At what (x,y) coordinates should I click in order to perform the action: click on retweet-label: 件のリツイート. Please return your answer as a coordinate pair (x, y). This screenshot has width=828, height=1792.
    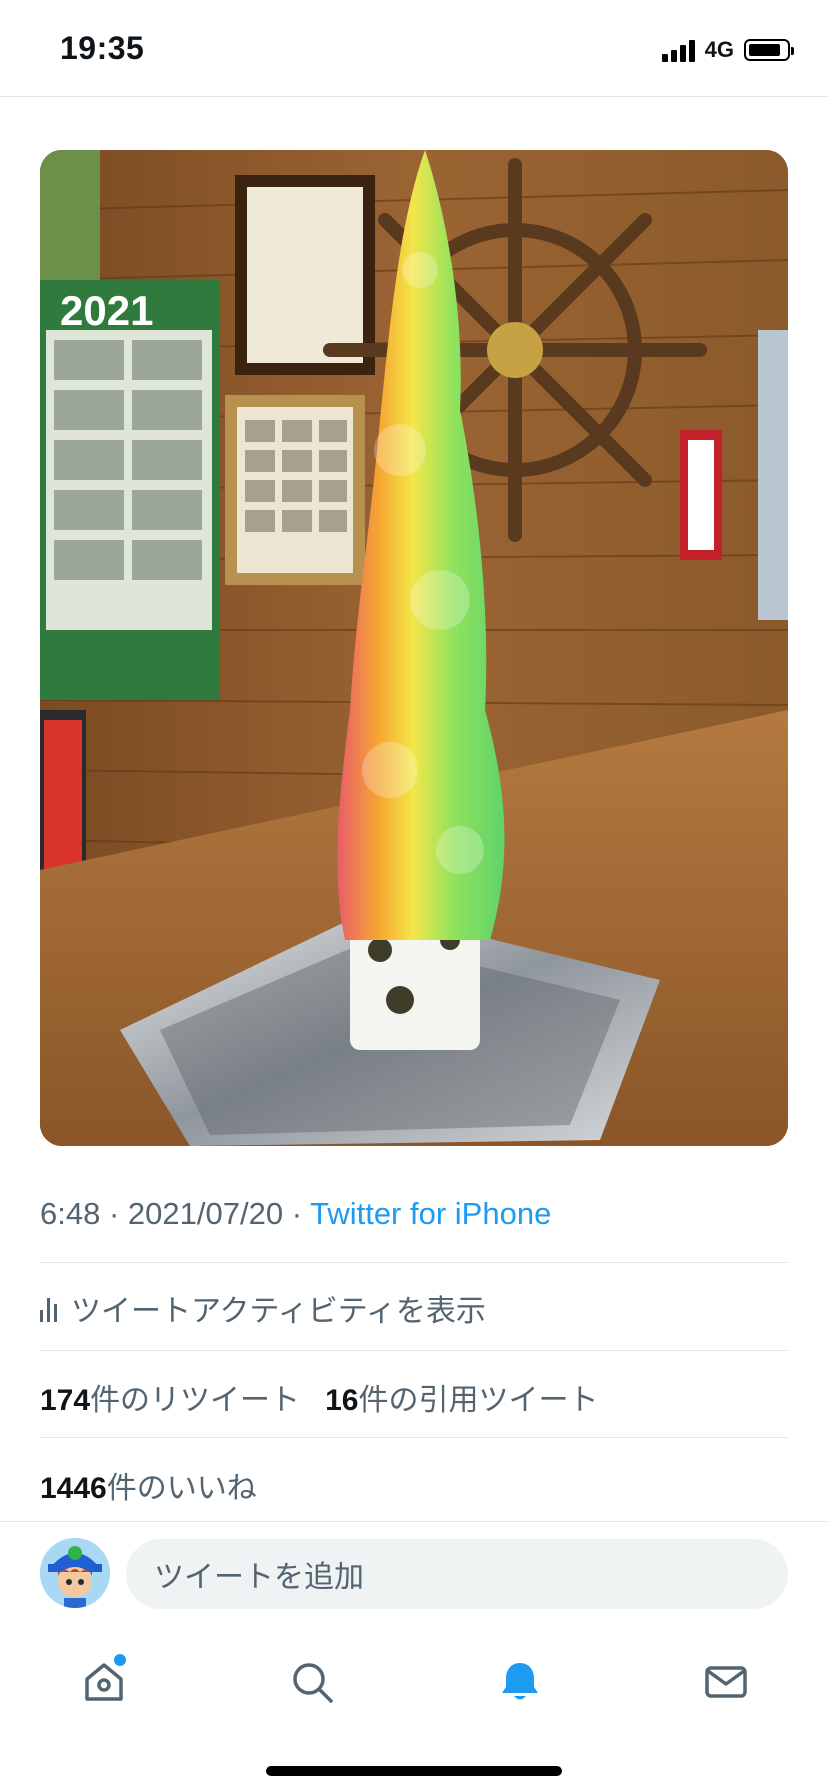
    Looking at the image, I should click on (195, 1400).